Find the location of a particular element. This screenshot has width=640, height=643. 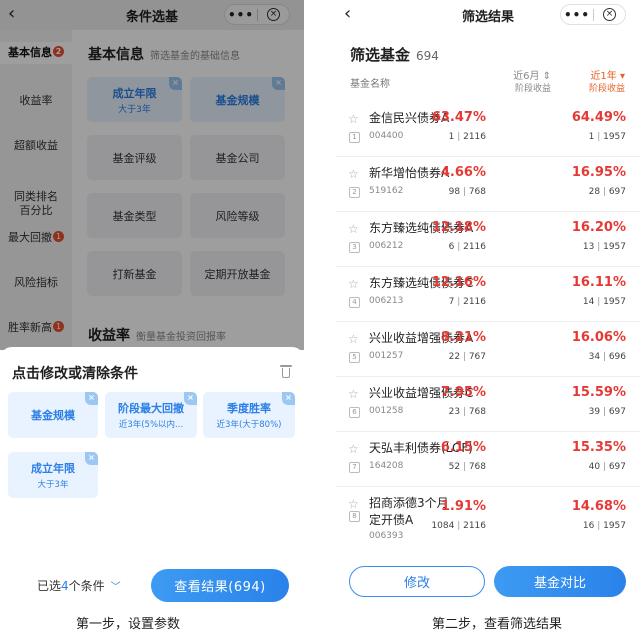

mini-program-capsule: ••• × is located at coordinates (593, 14).